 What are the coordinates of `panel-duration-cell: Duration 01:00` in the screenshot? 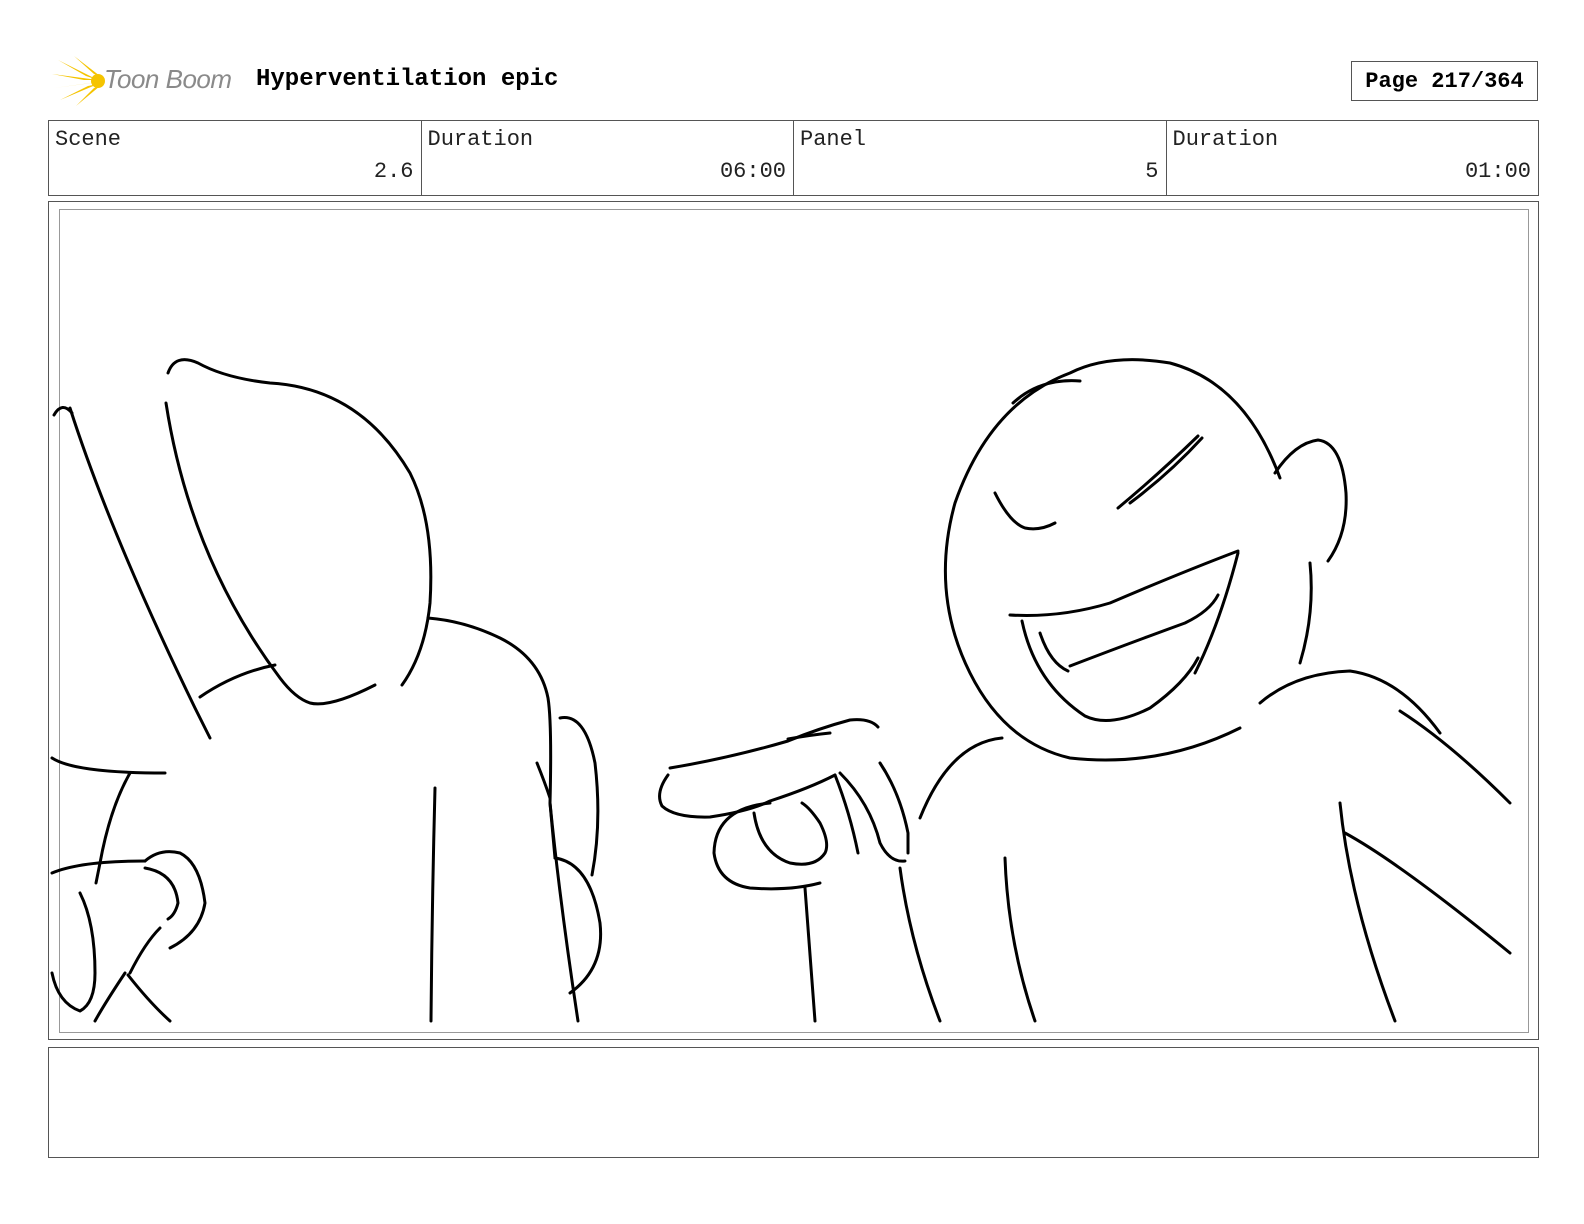 It's located at (1353, 158).